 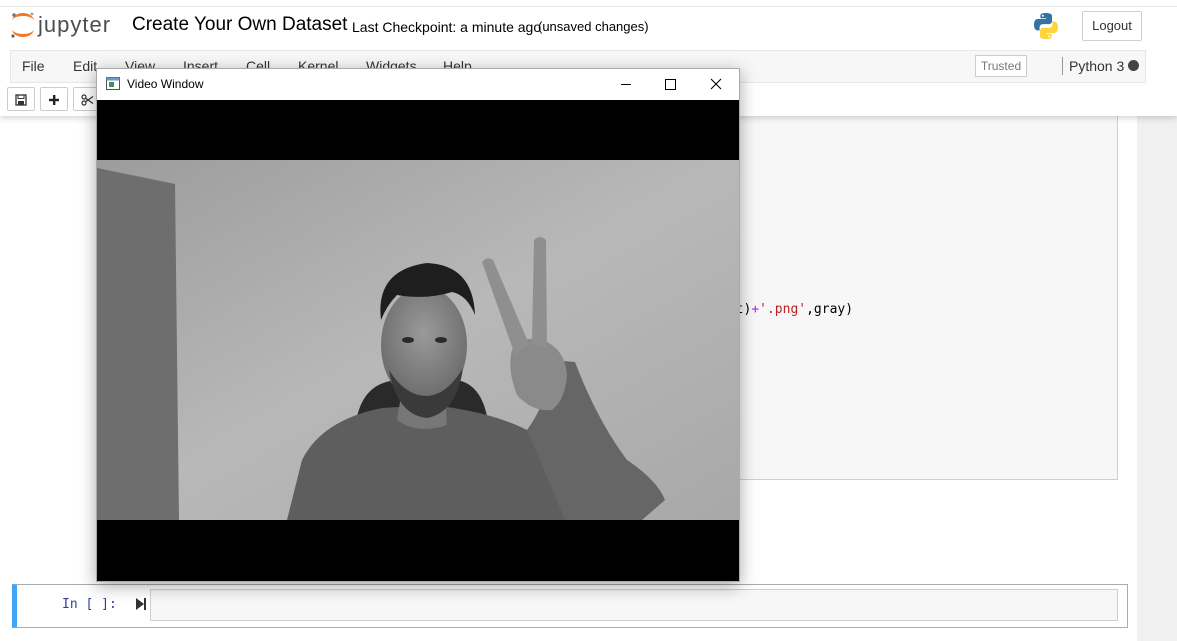 I want to click on input-prompt: In [ ]:, so click(x=89, y=604).